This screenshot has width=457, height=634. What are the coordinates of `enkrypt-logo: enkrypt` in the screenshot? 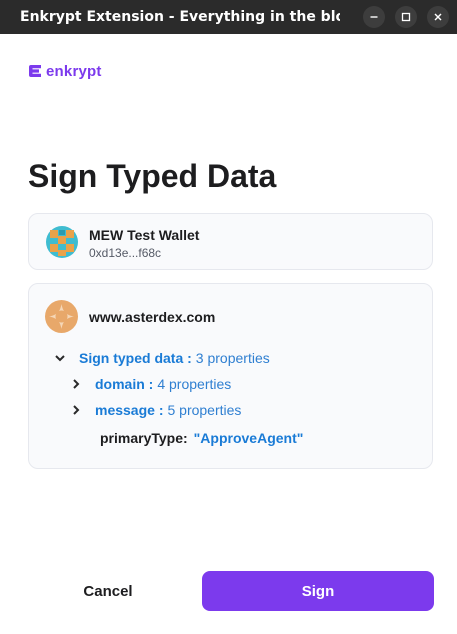 It's located at (65, 71).